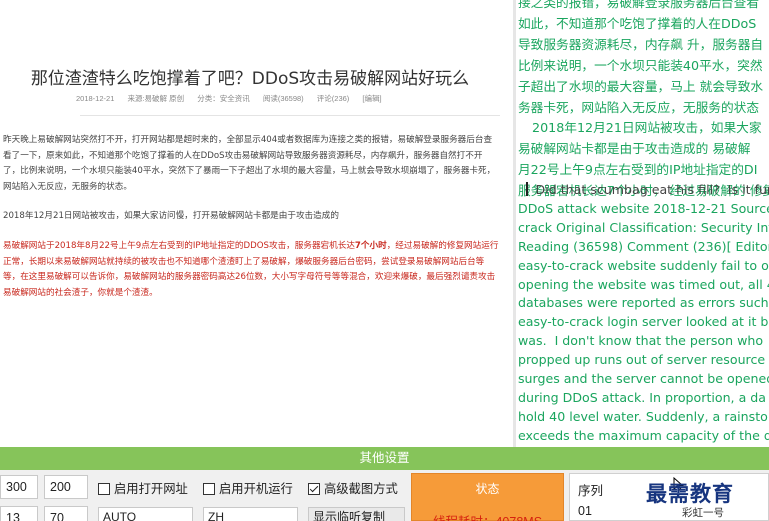 This screenshot has width=769, height=521. Describe the element at coordinates (643, 208) in the screenshot. I see `en-line: DDoS attack website 2018-12-21 Source` at that location.